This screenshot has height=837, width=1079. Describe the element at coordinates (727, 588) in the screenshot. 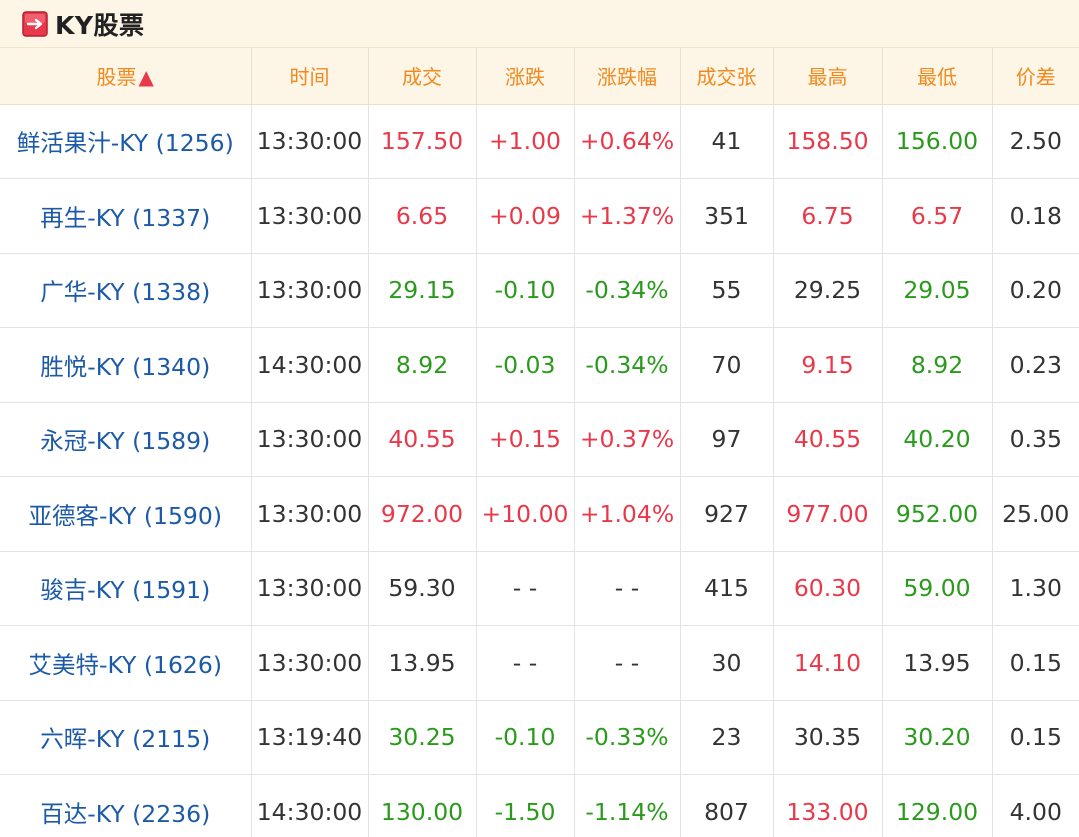

I see `volume-cell: 415` at that location.